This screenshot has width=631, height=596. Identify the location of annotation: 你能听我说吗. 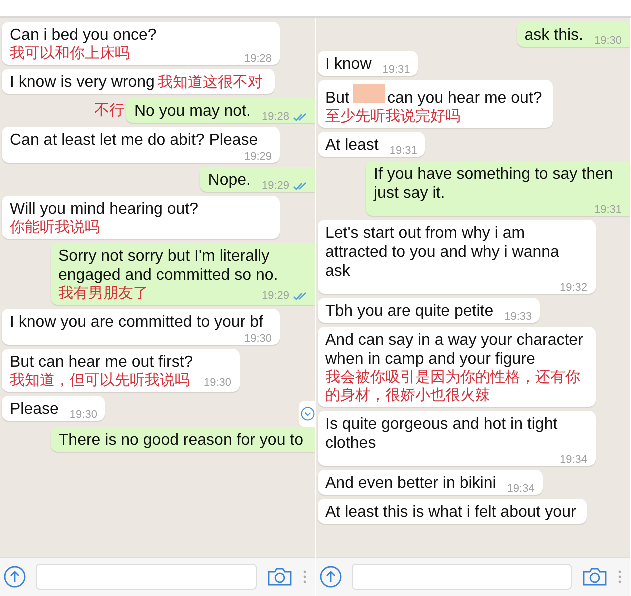
(55, 228).